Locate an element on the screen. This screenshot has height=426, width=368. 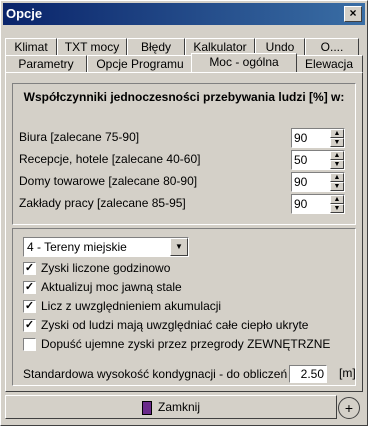
label-biura: Biura [zalecane 75-90] is located at coordinates (79, 137).